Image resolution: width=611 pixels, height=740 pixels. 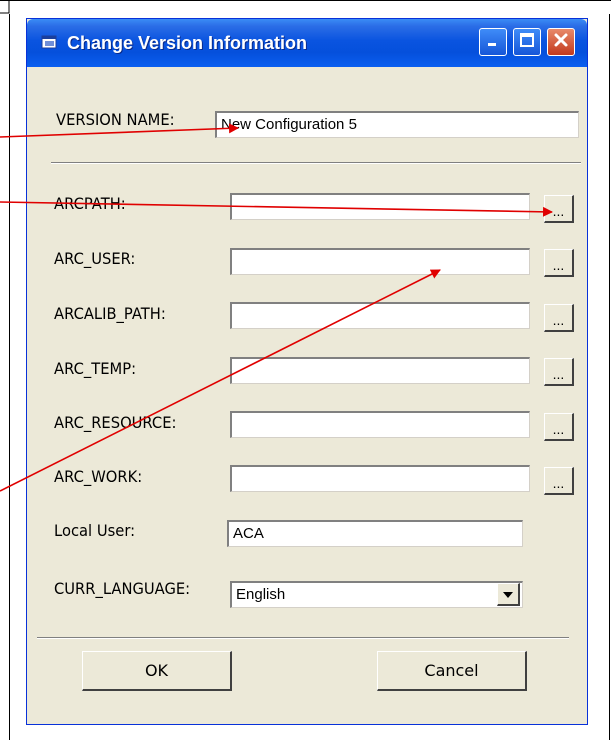 I want to click on version-name-input: New Configuration 5, so click(x=397, y=124).